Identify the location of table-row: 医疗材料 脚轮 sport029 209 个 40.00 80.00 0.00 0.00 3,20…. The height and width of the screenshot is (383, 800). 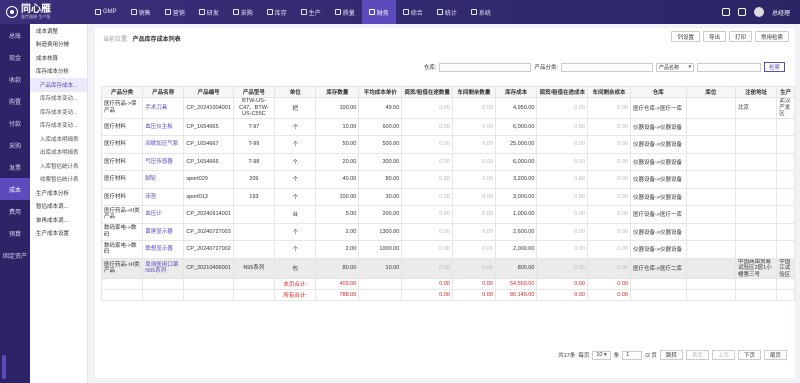
(448, 179).